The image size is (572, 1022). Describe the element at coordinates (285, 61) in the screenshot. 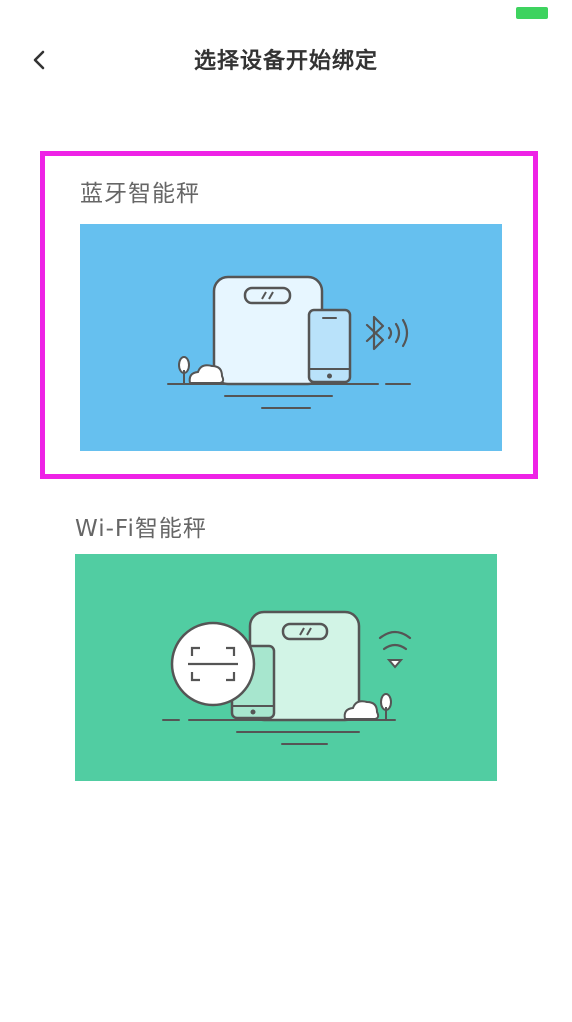

I see `page-title: 选择设备开始绑定` at that location.